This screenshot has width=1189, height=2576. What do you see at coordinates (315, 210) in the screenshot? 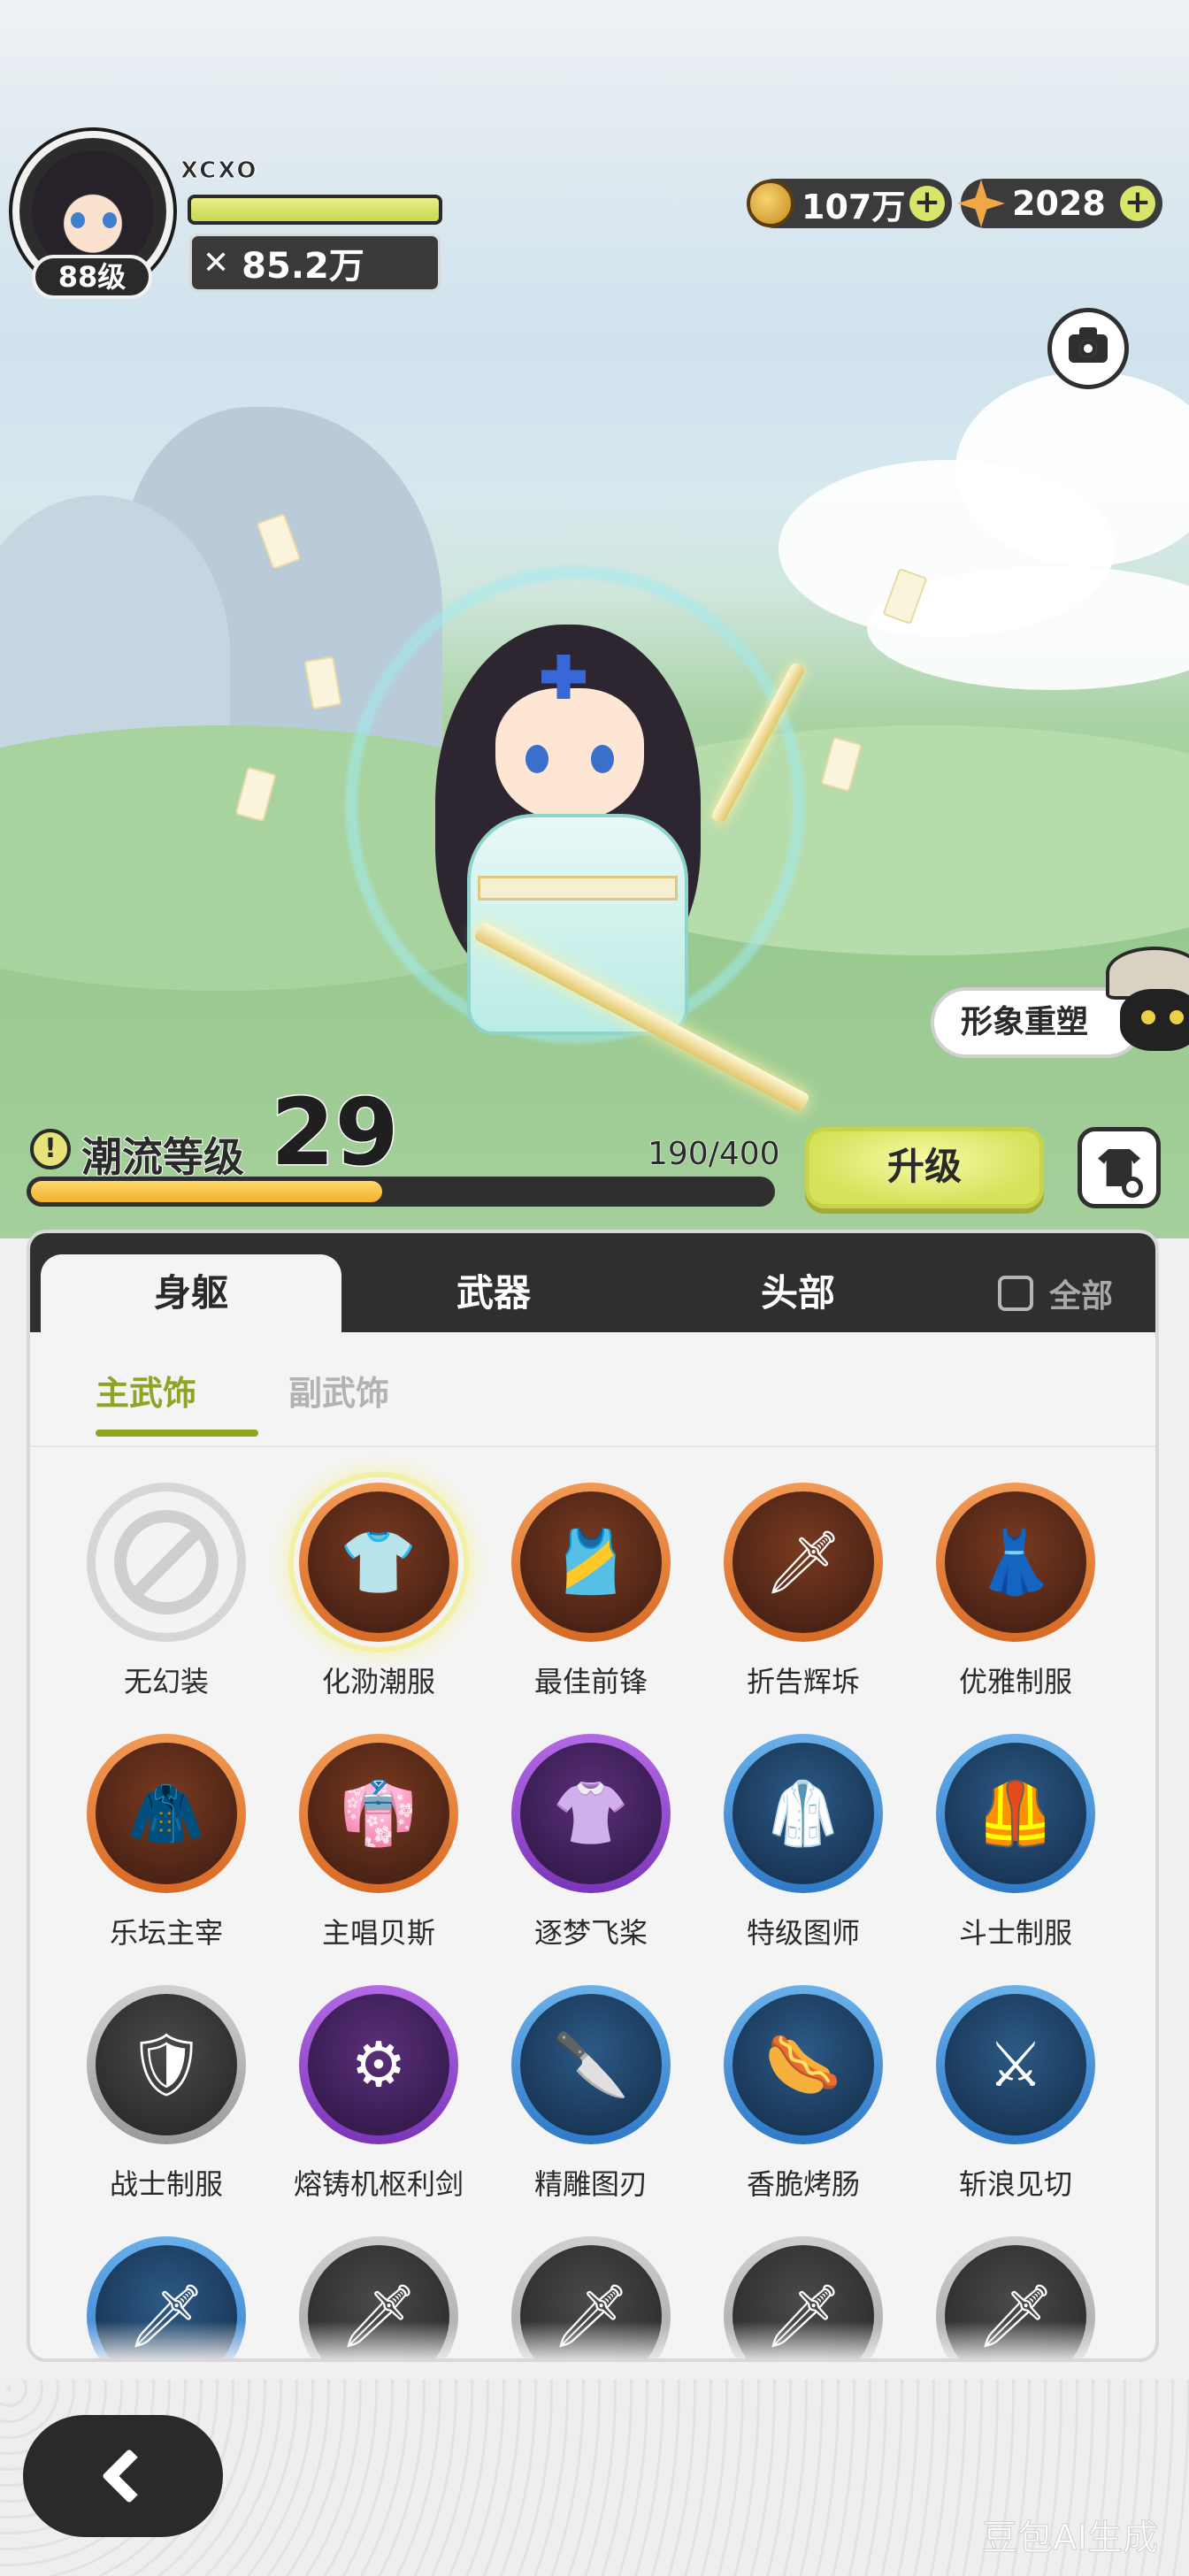
I see `player-hp-bar` at bounding box center [315, 210].